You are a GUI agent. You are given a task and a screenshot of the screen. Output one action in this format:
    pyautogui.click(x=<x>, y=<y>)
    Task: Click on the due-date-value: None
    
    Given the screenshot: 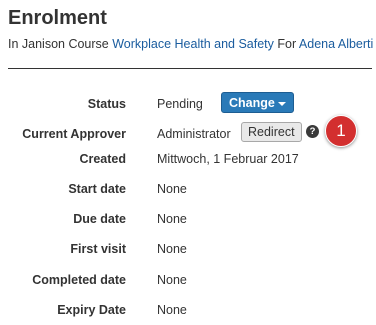 What is the action you would take?
    pyautogui.click(x=172, y=219)
    